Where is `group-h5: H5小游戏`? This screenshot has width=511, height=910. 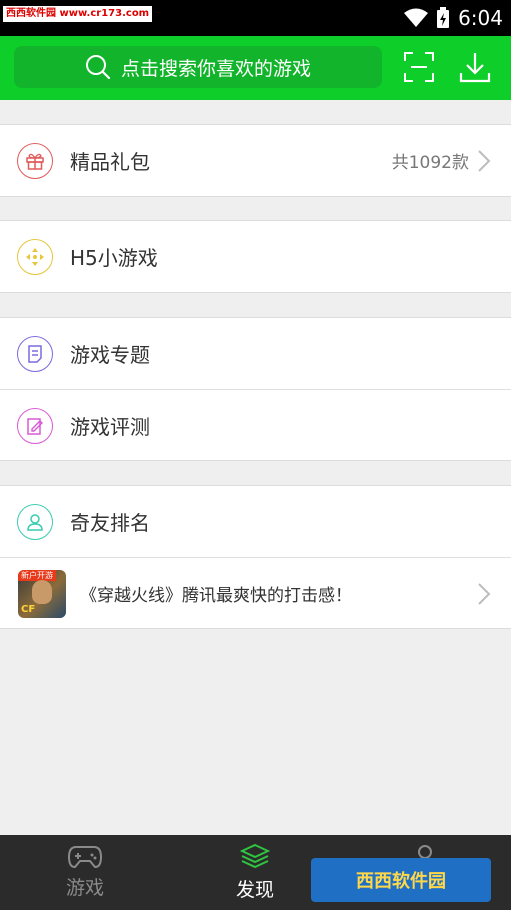
group-h5: H5小游戏 is located at coordinates (255, 256).